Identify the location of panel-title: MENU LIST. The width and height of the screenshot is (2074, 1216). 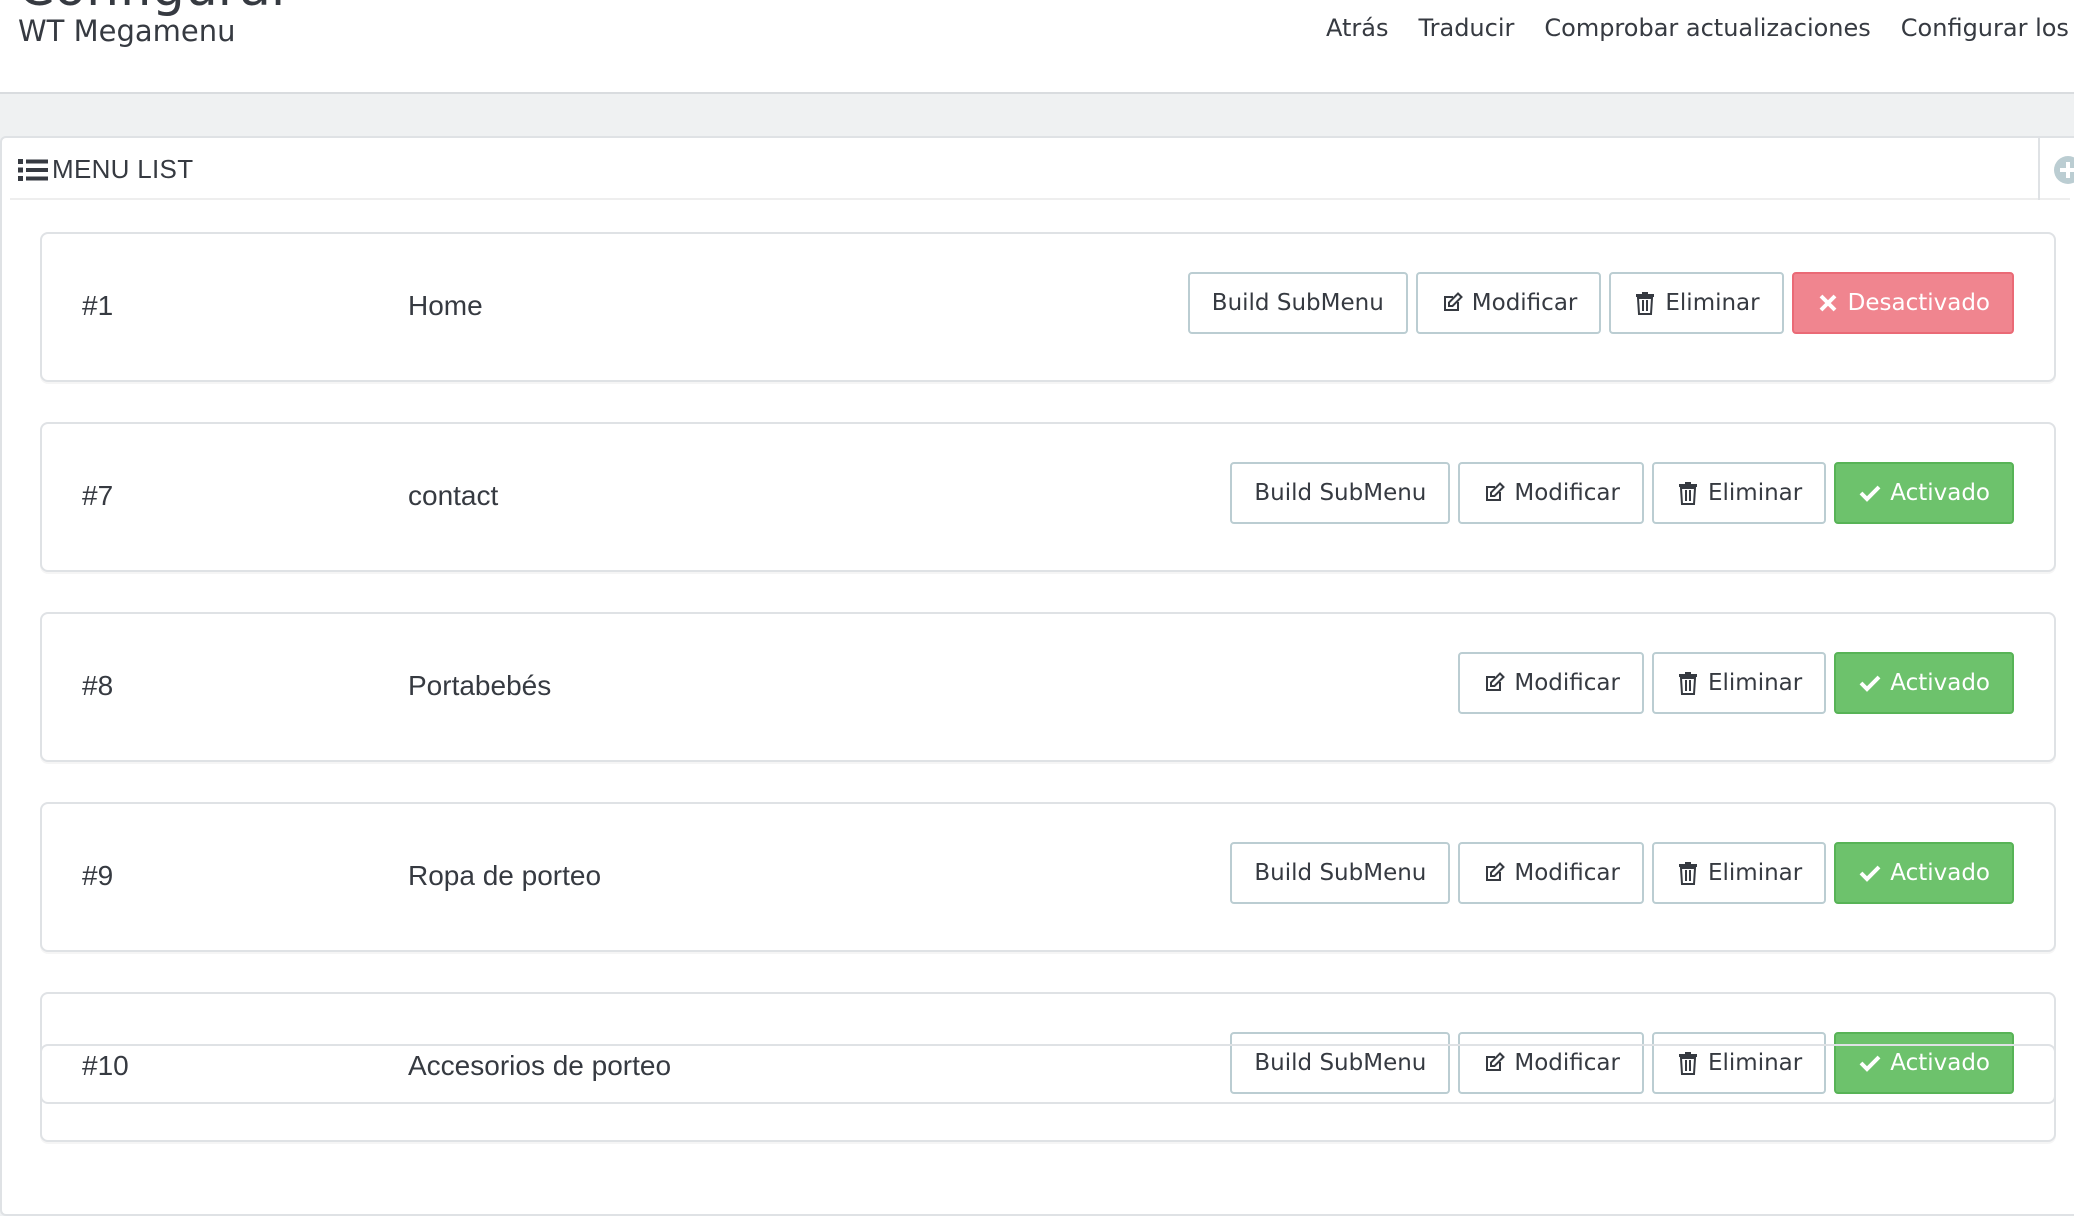
(105, 169).